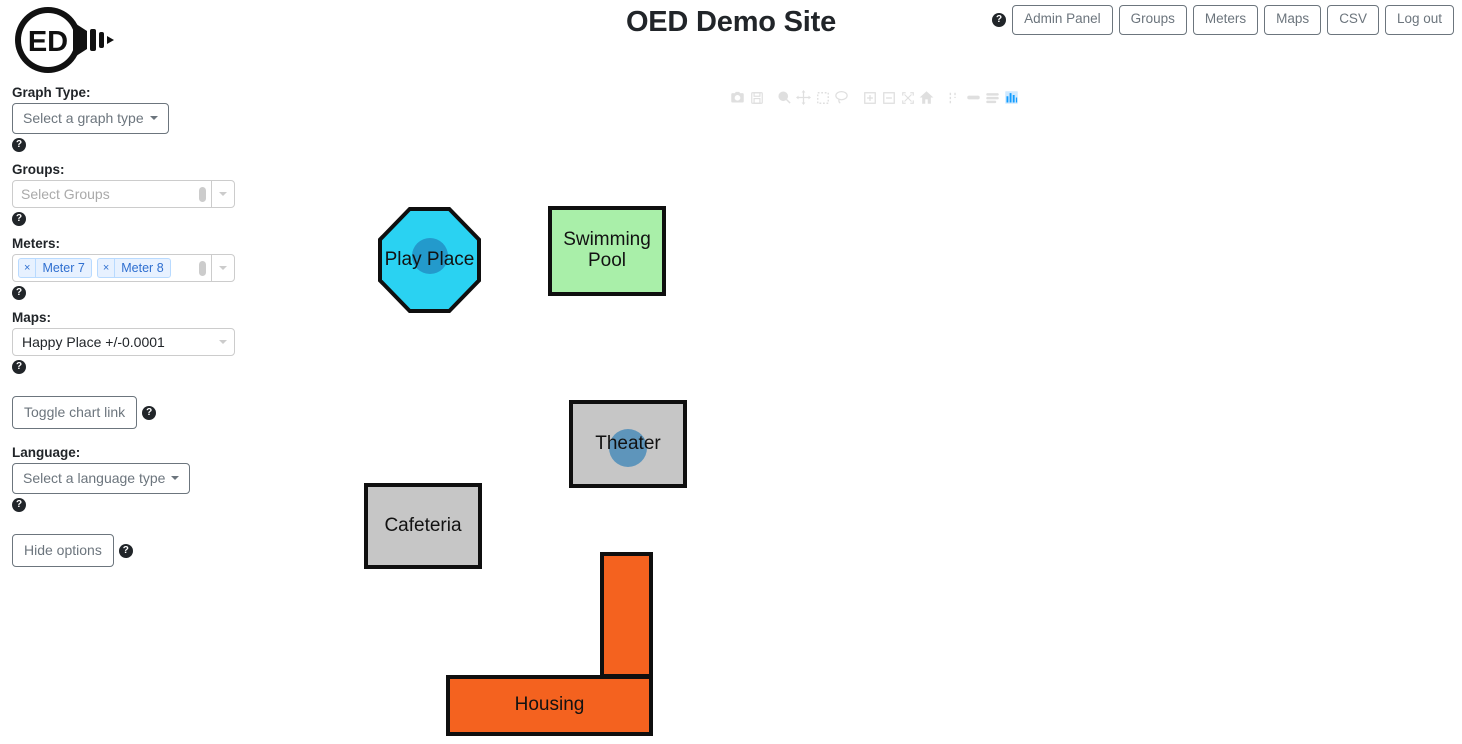 Image resolution: width=1462 pixels, height=744 pixels. I want to click on meter-tag: × Meter 8, so click(133, 268).